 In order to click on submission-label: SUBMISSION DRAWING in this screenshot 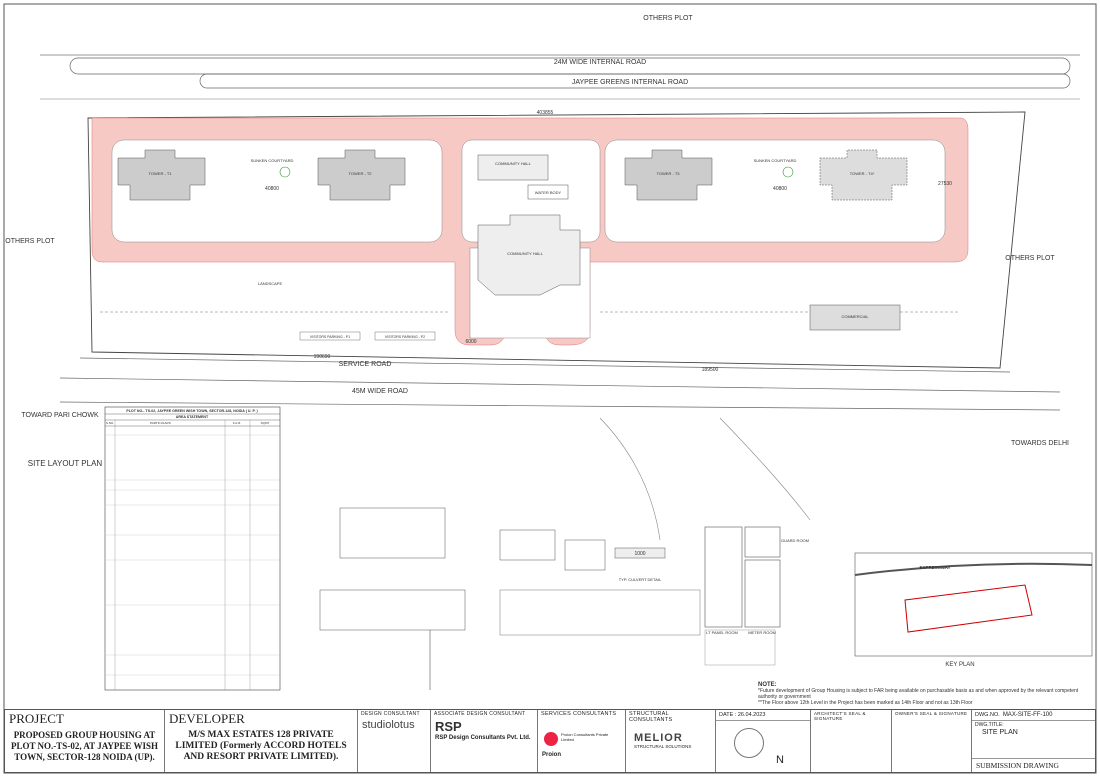, I will do `click(1033, 765)`.